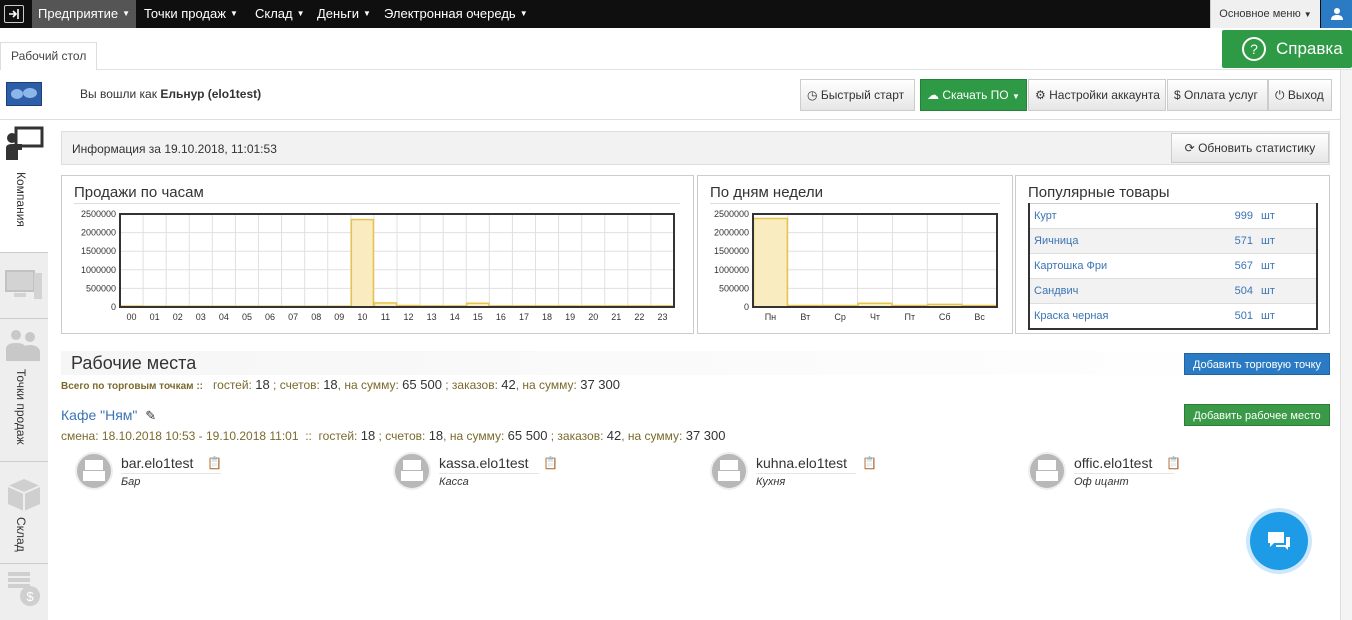 This screenshot has height=620, width=1352. I want to click on product-name: Краска черная, so click(1118, 316).